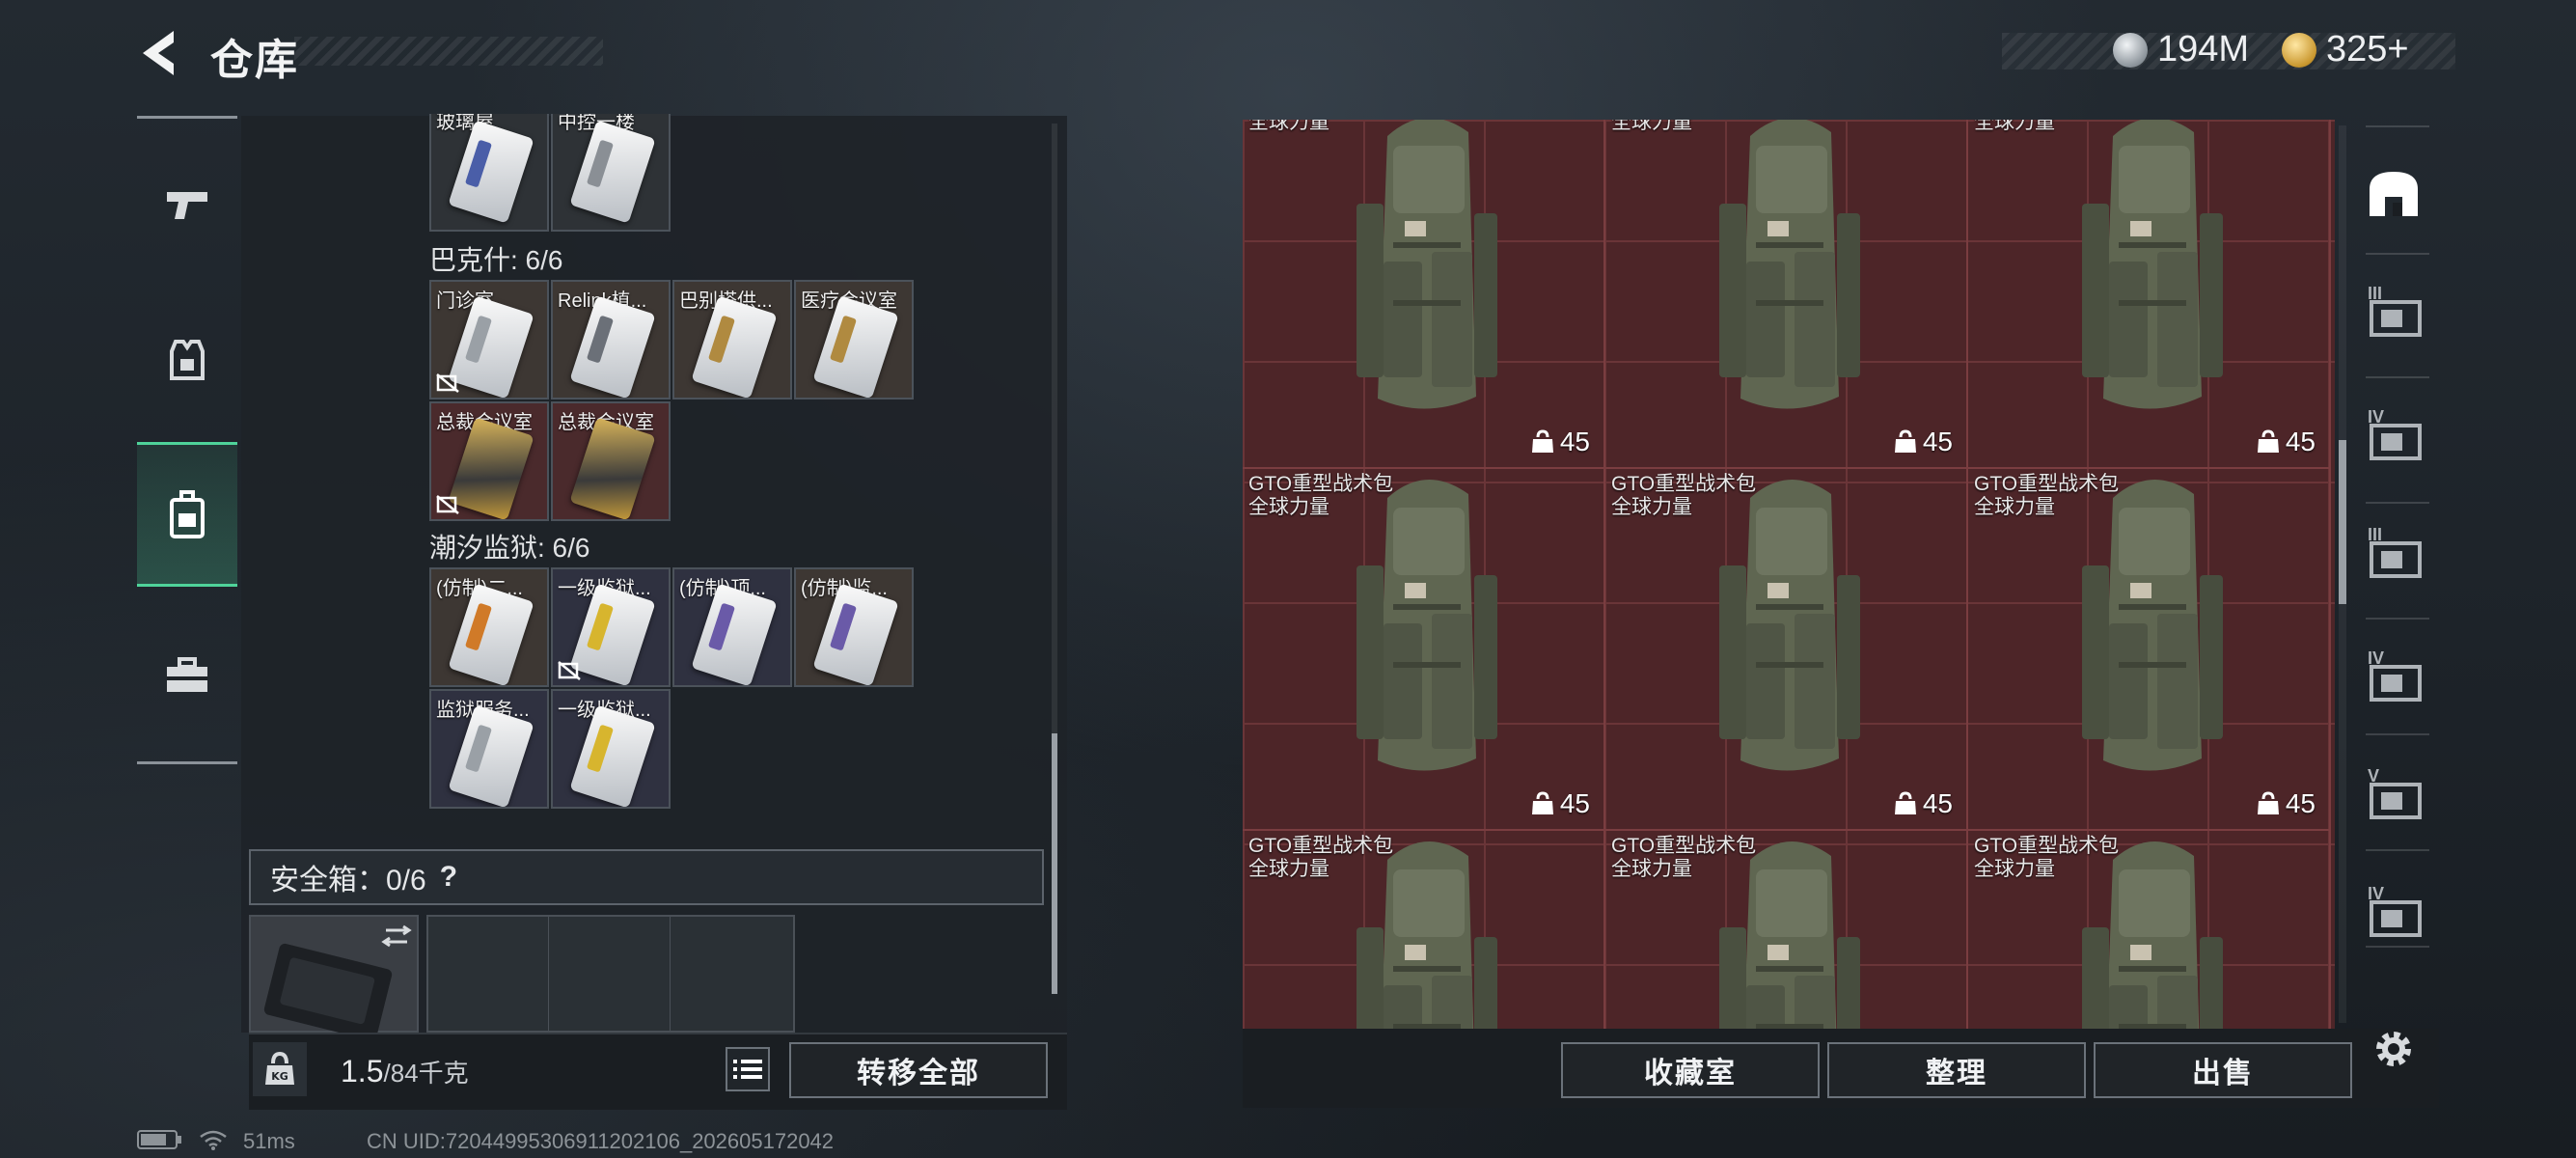 The width and height of the screenshot is (2576, 1158). What do you see at coordinates (448, 877) in the screenshot?
I see `help-icon: ?` at bounding box center [448, 877].